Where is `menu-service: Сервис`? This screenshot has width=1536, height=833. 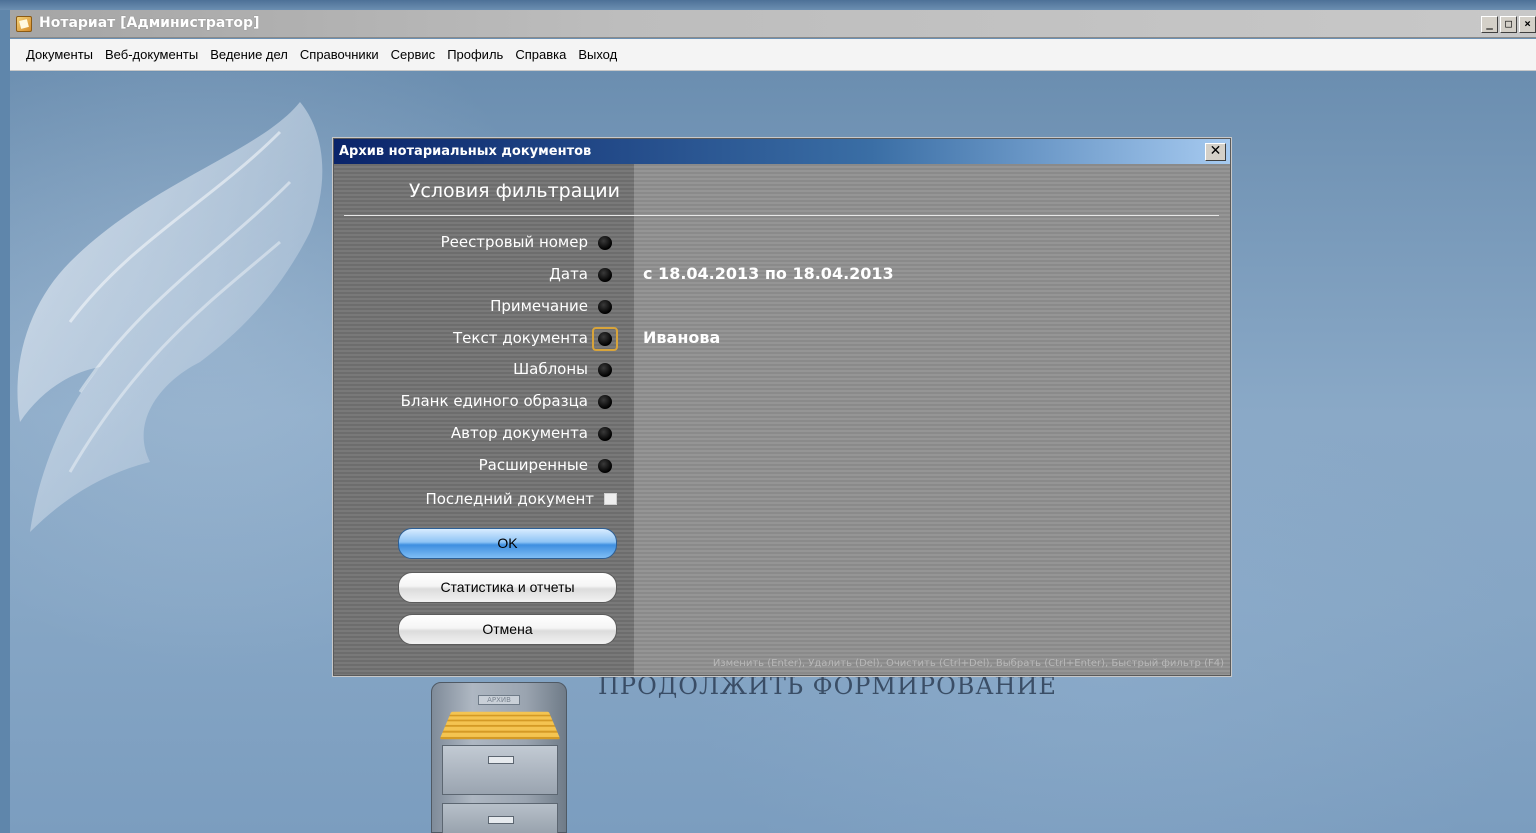
menu-service: Сервис is located at coordinates (413, 55).